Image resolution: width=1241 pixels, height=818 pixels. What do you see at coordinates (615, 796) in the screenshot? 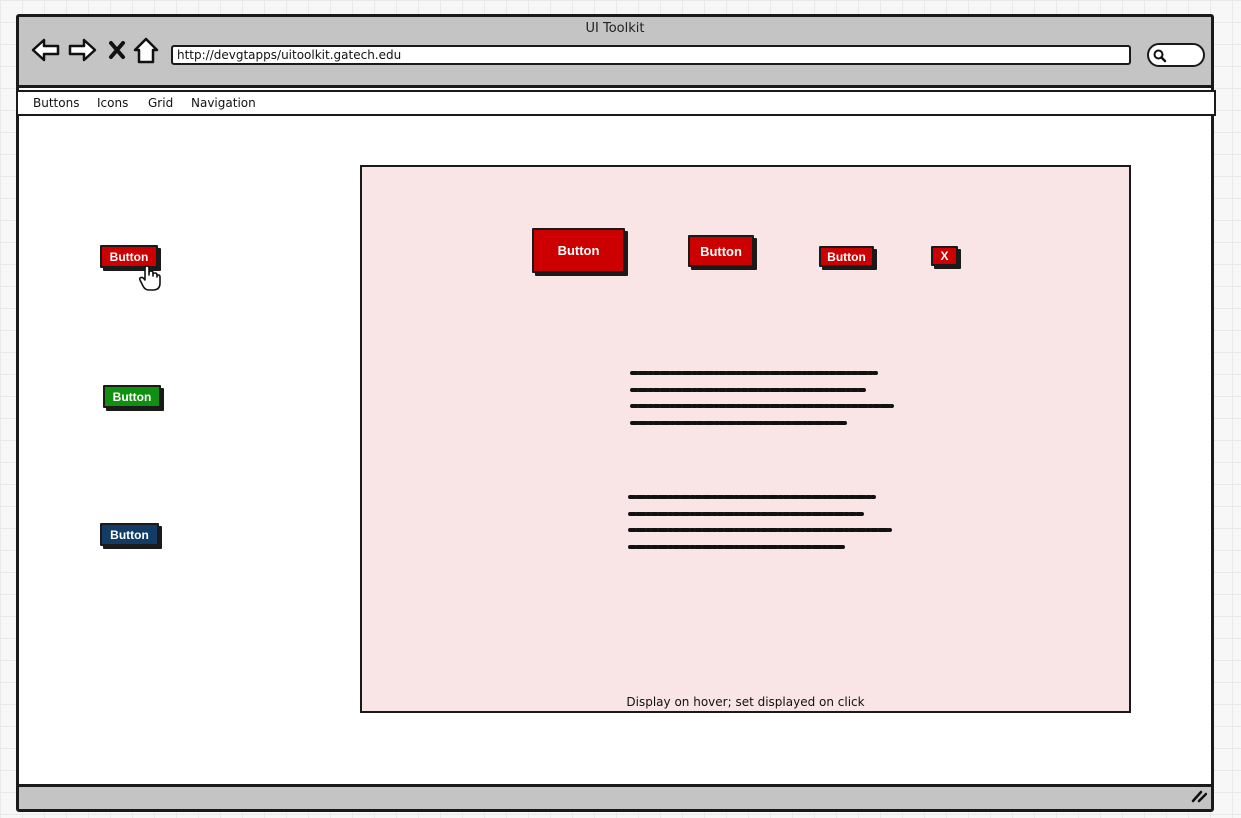
I see `status-bar` at bounding box center [615, 796].